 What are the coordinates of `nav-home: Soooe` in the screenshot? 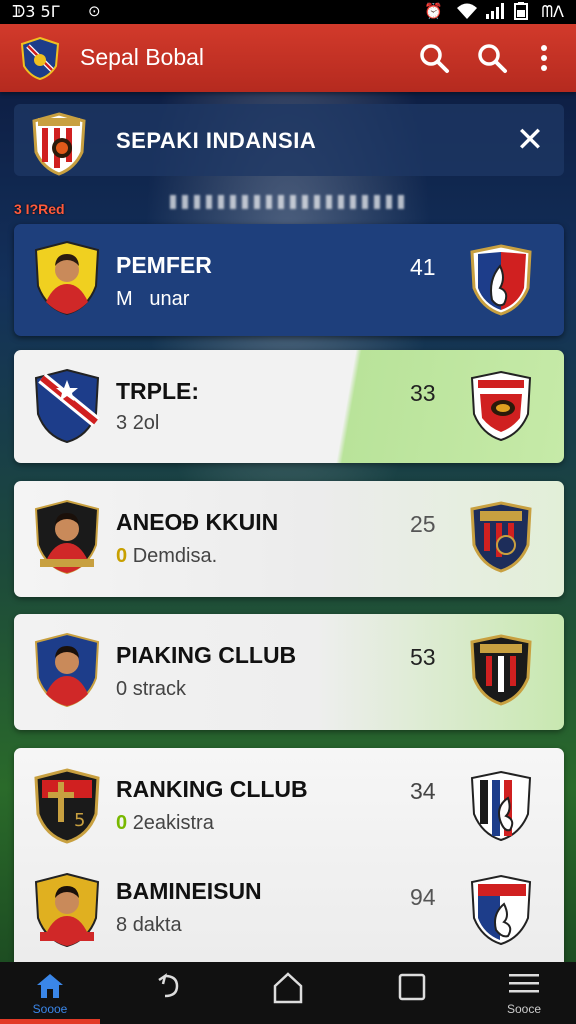 It's located at (50, 994).